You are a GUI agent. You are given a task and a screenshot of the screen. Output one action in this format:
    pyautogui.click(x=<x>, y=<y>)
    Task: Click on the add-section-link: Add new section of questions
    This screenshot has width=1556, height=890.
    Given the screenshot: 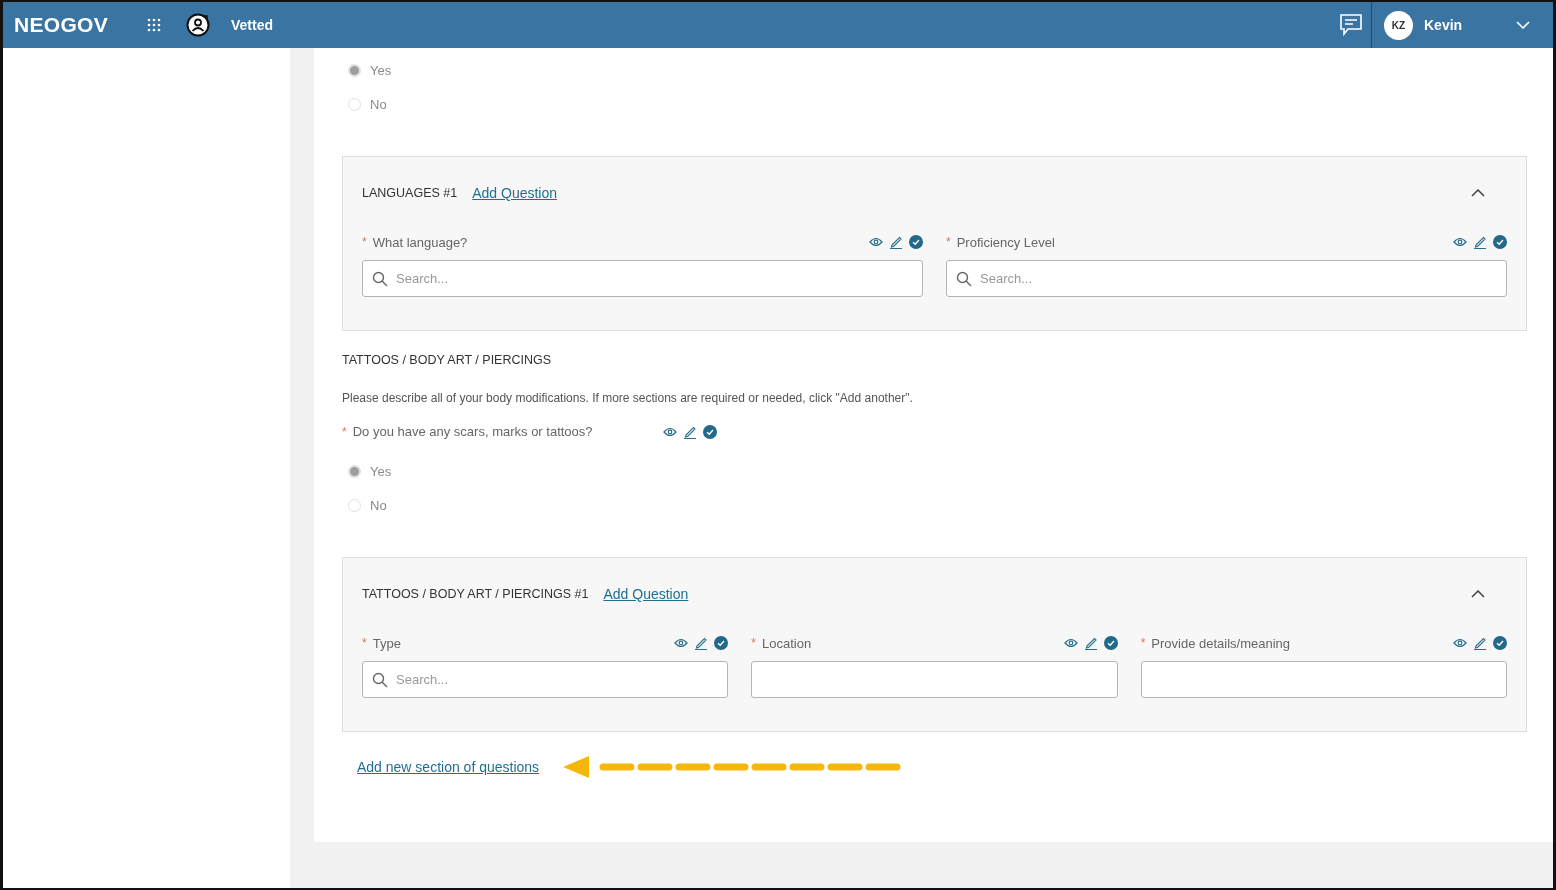 What is the action you would take?
    pyautogui.click(x=448, y=767)
    